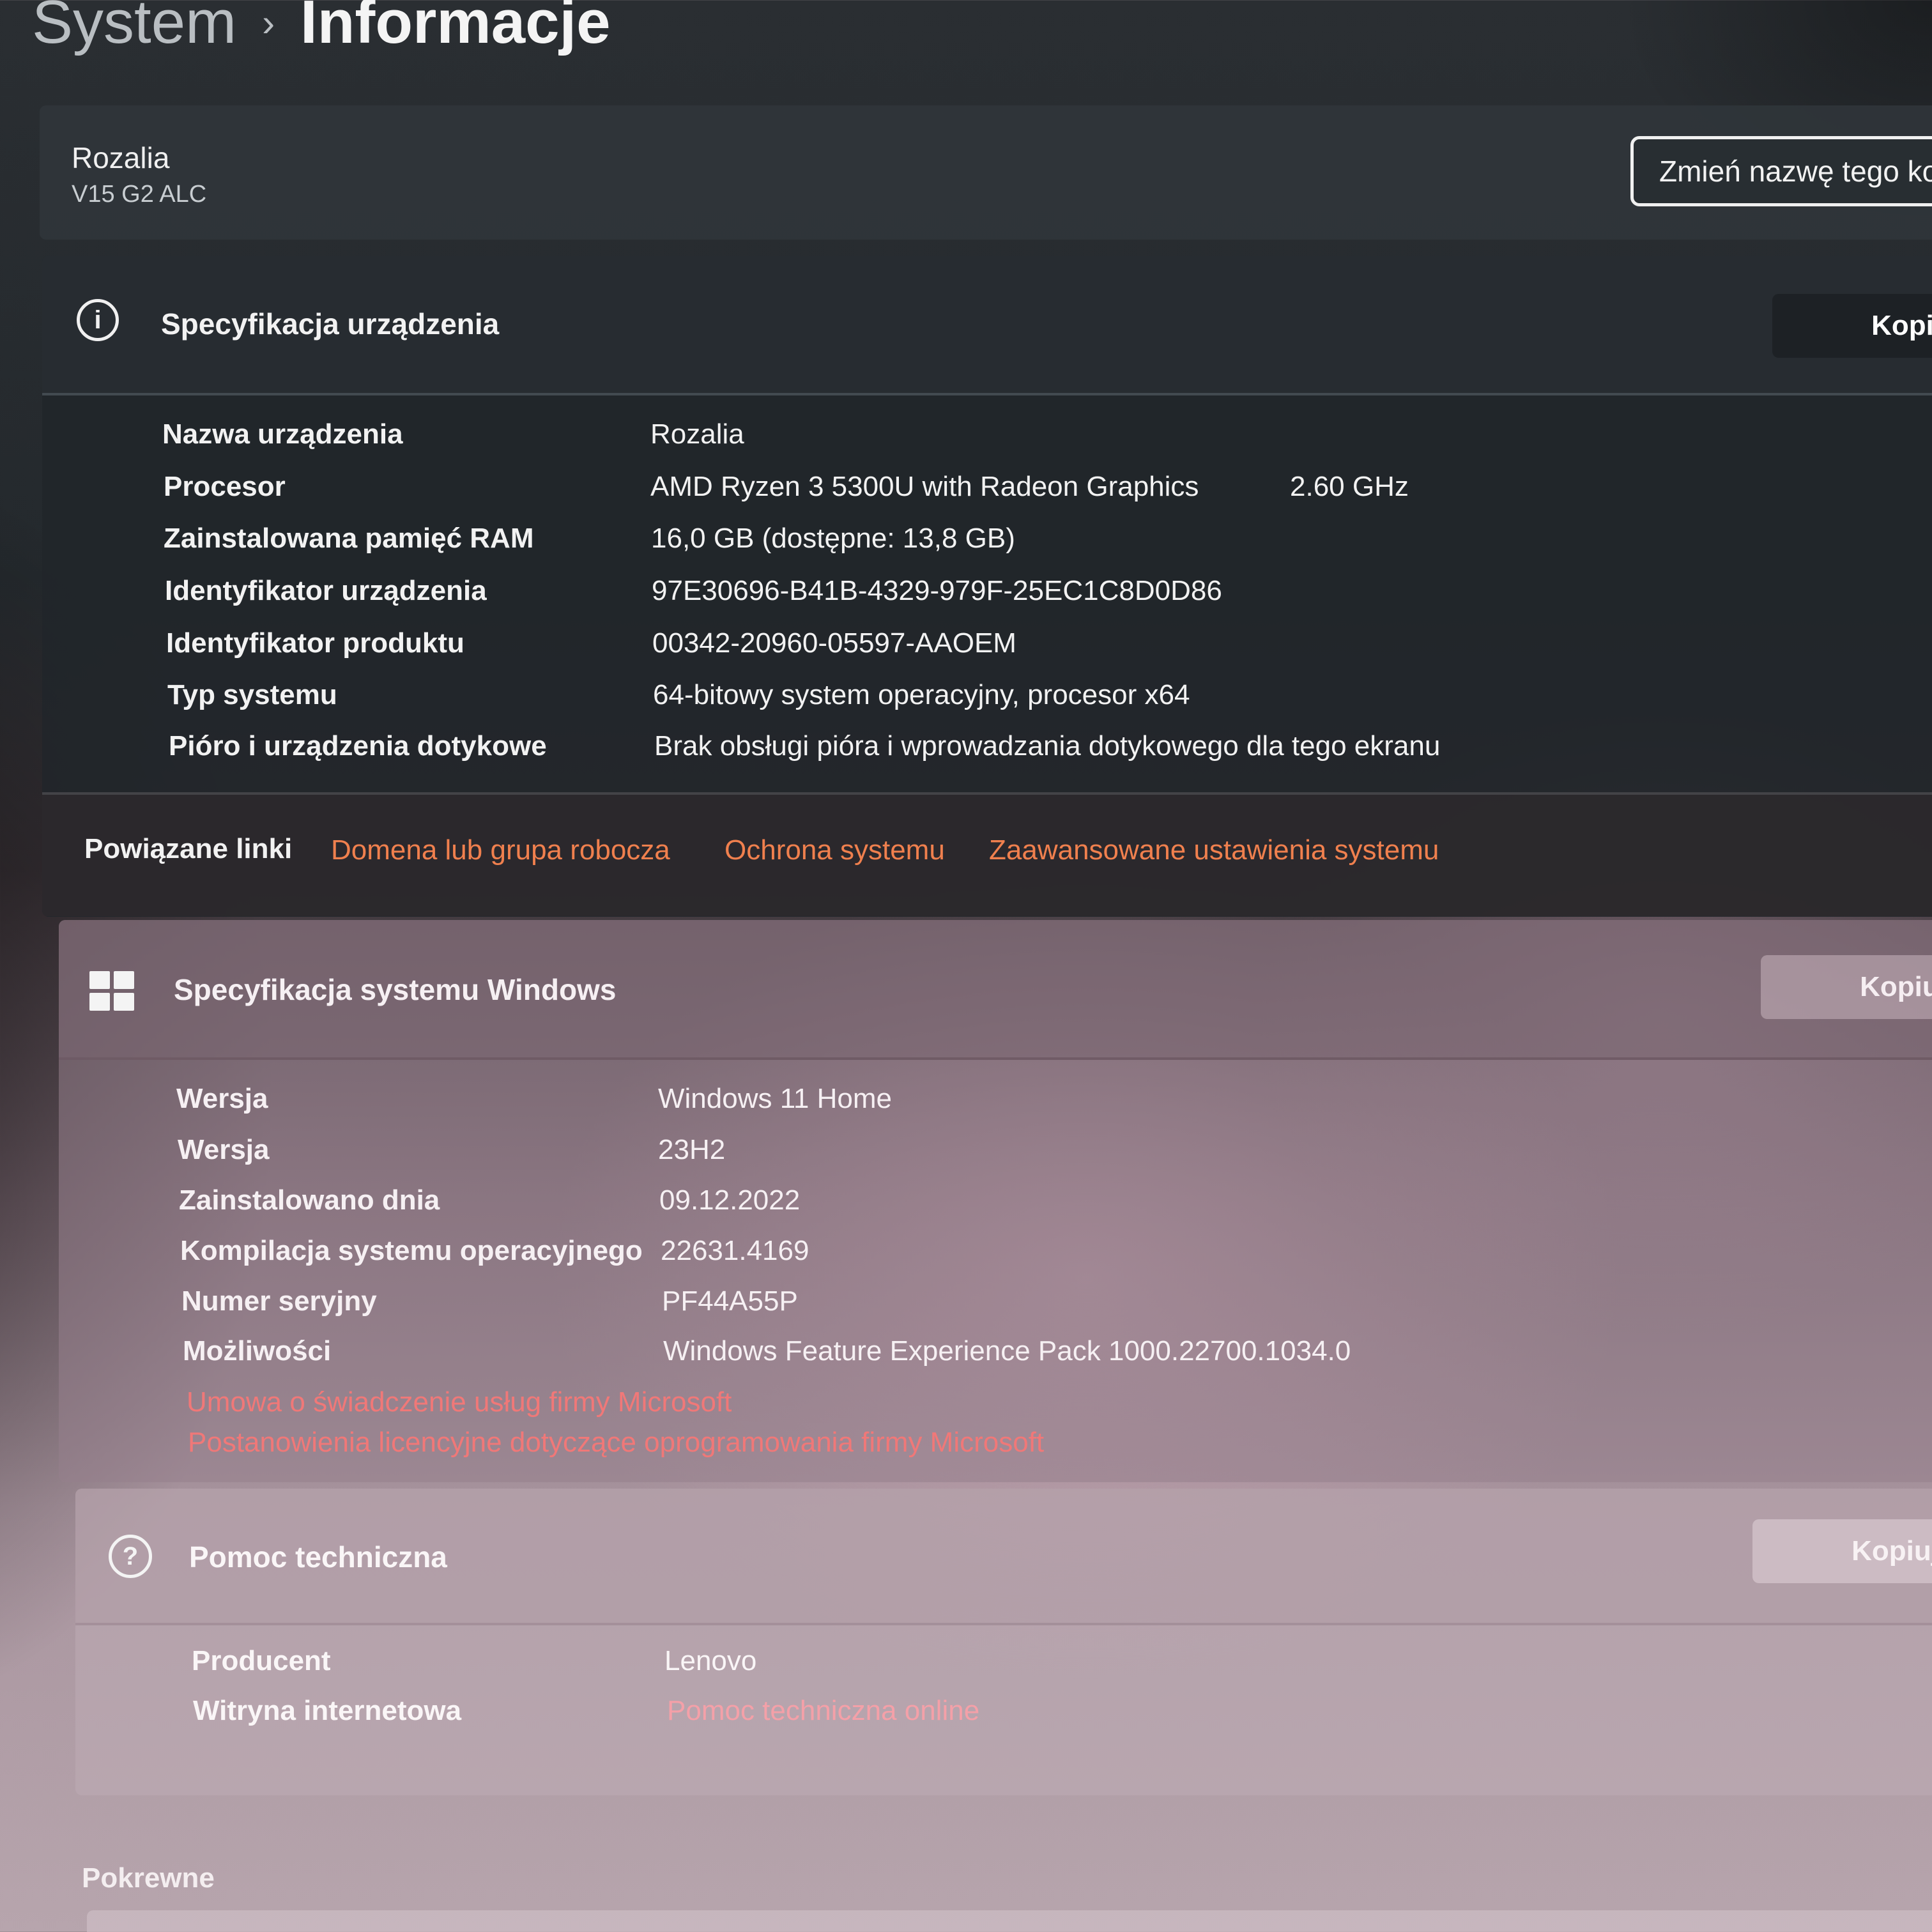 This screenshot has height=1932, width=1932. Describe the element at coordinates (309, 1200) in the screenshot. I see `spec-label: Zainstalowano dnia` at that location.